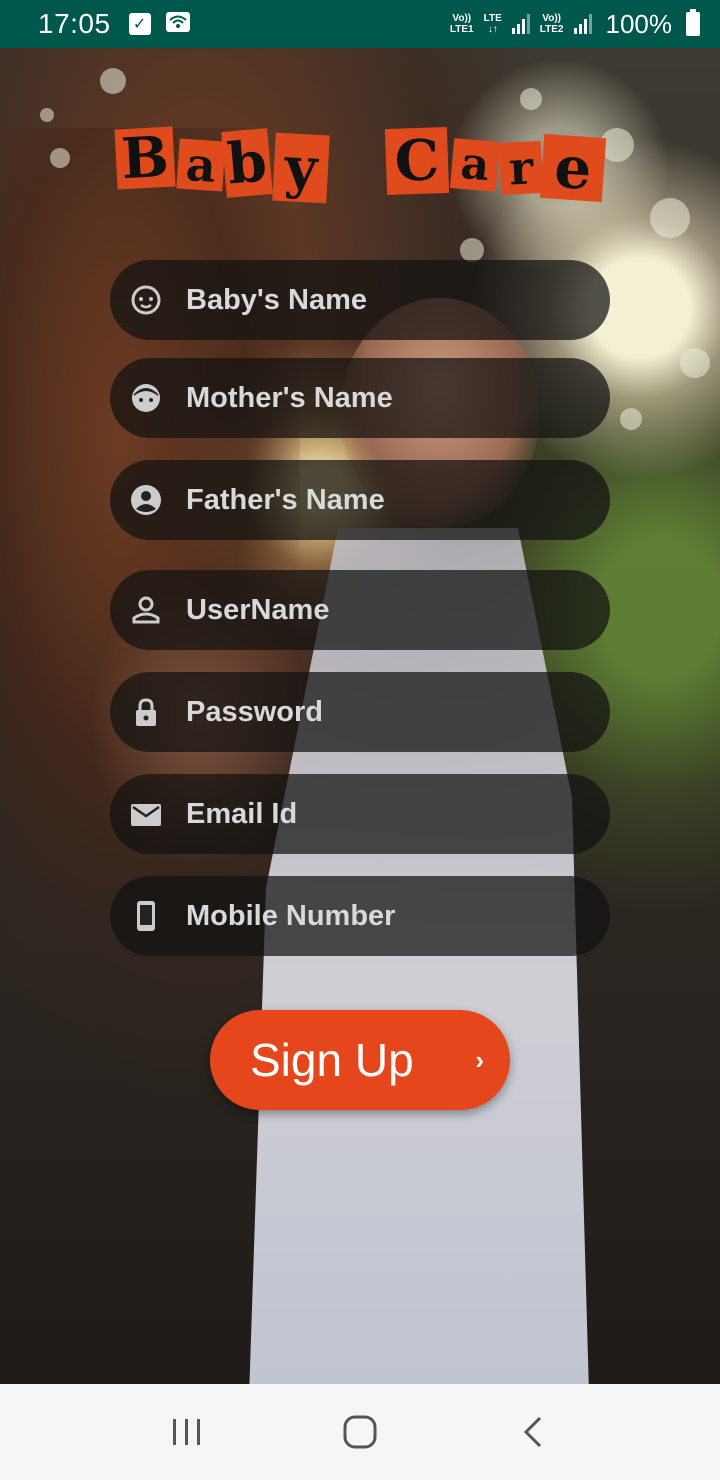 Image resolution: width=720 pixels, height=1480 pixels. I want to click on babys-name-field: Baby's Name, so click(360, 300).